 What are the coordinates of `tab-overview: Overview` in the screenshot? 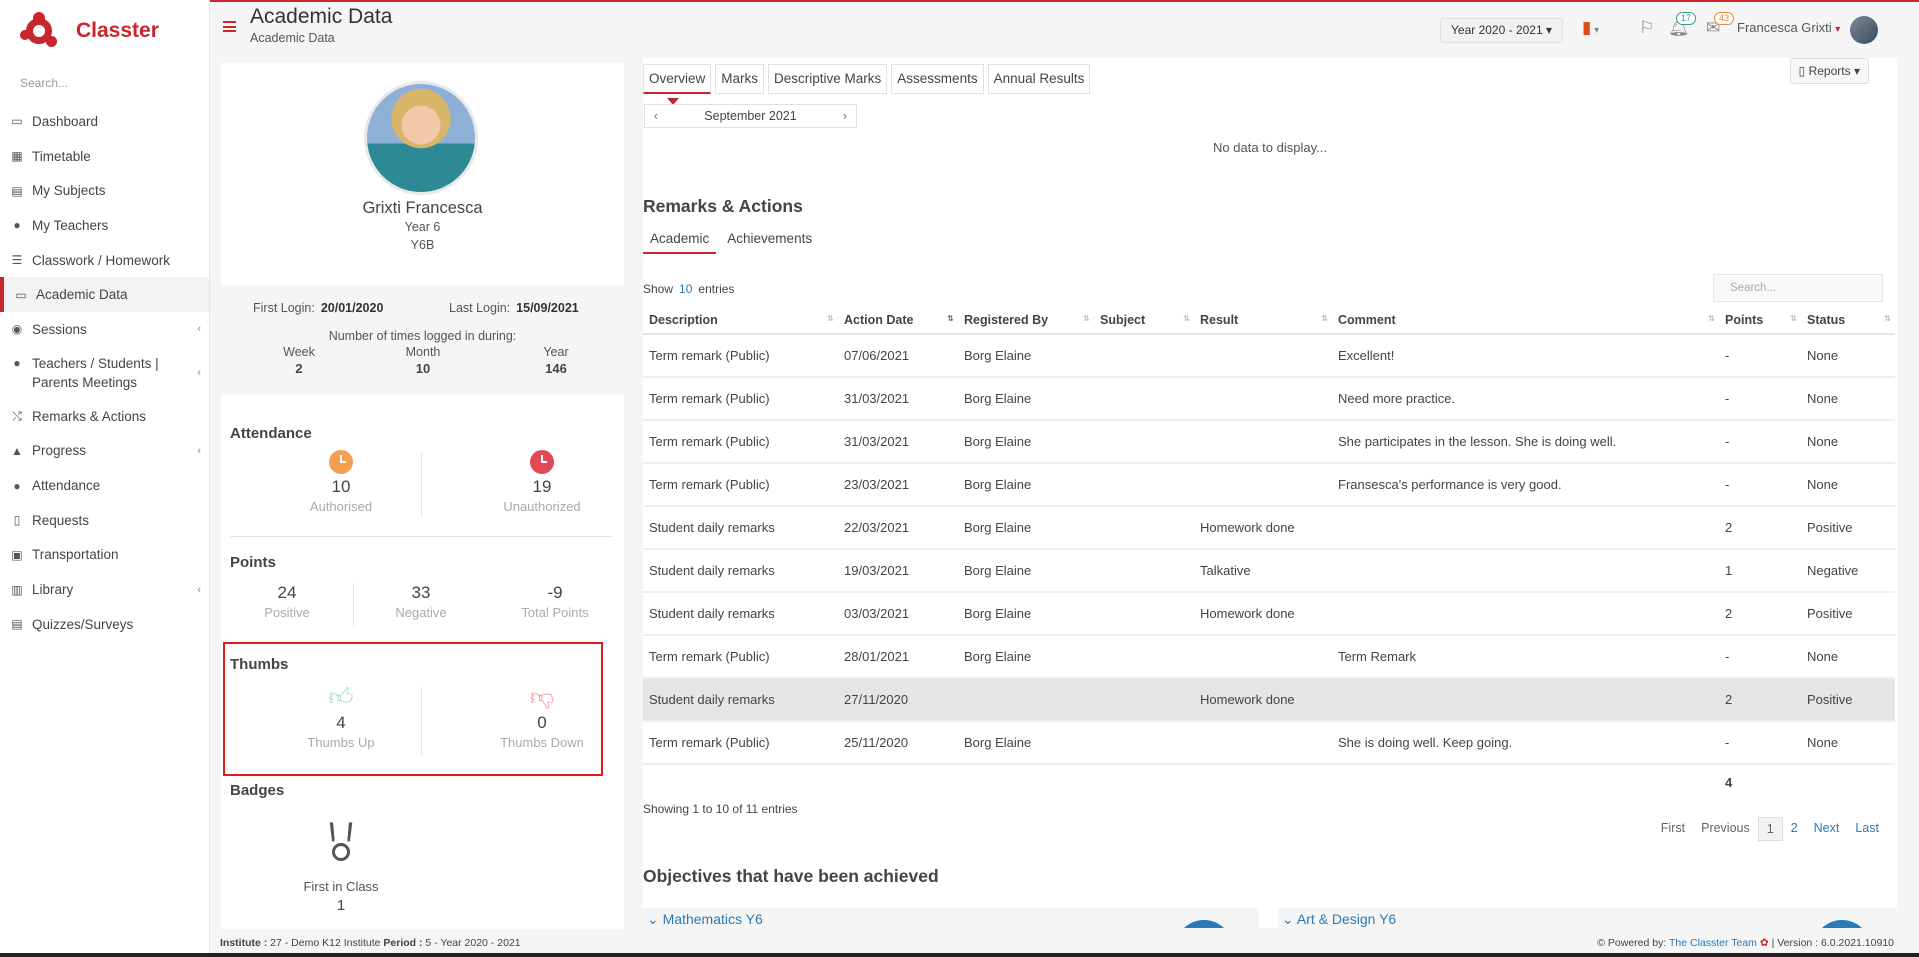 It's located at (677, 79).